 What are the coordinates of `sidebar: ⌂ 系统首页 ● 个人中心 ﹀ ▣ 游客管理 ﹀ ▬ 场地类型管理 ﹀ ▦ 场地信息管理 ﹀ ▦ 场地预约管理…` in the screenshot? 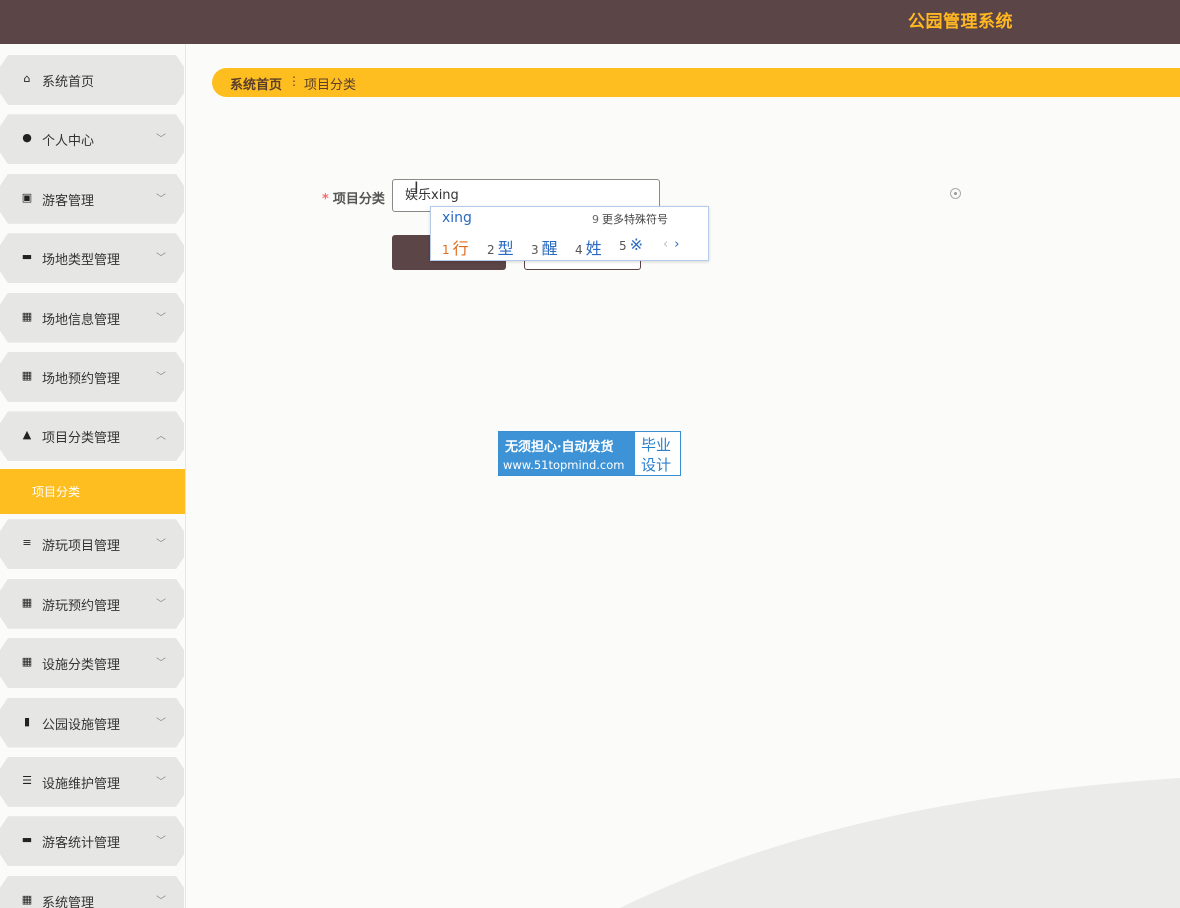 It's located at (93, 476).